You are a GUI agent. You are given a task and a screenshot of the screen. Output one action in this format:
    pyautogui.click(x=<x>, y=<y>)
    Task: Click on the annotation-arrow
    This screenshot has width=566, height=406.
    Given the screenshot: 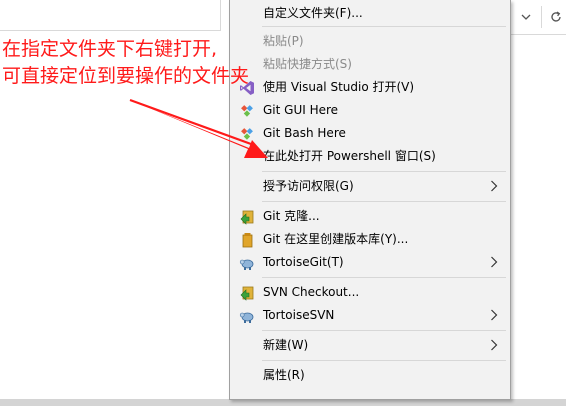 What is the action you would take?
    pyautogui.click(x=198, y=128)
    